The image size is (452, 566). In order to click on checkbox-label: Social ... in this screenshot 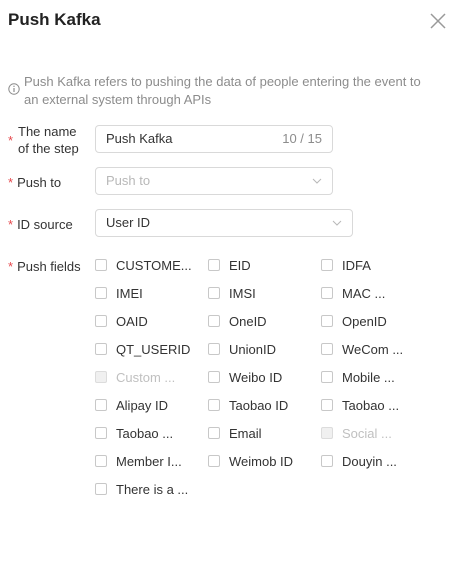, I will do `click(367, 433)`.